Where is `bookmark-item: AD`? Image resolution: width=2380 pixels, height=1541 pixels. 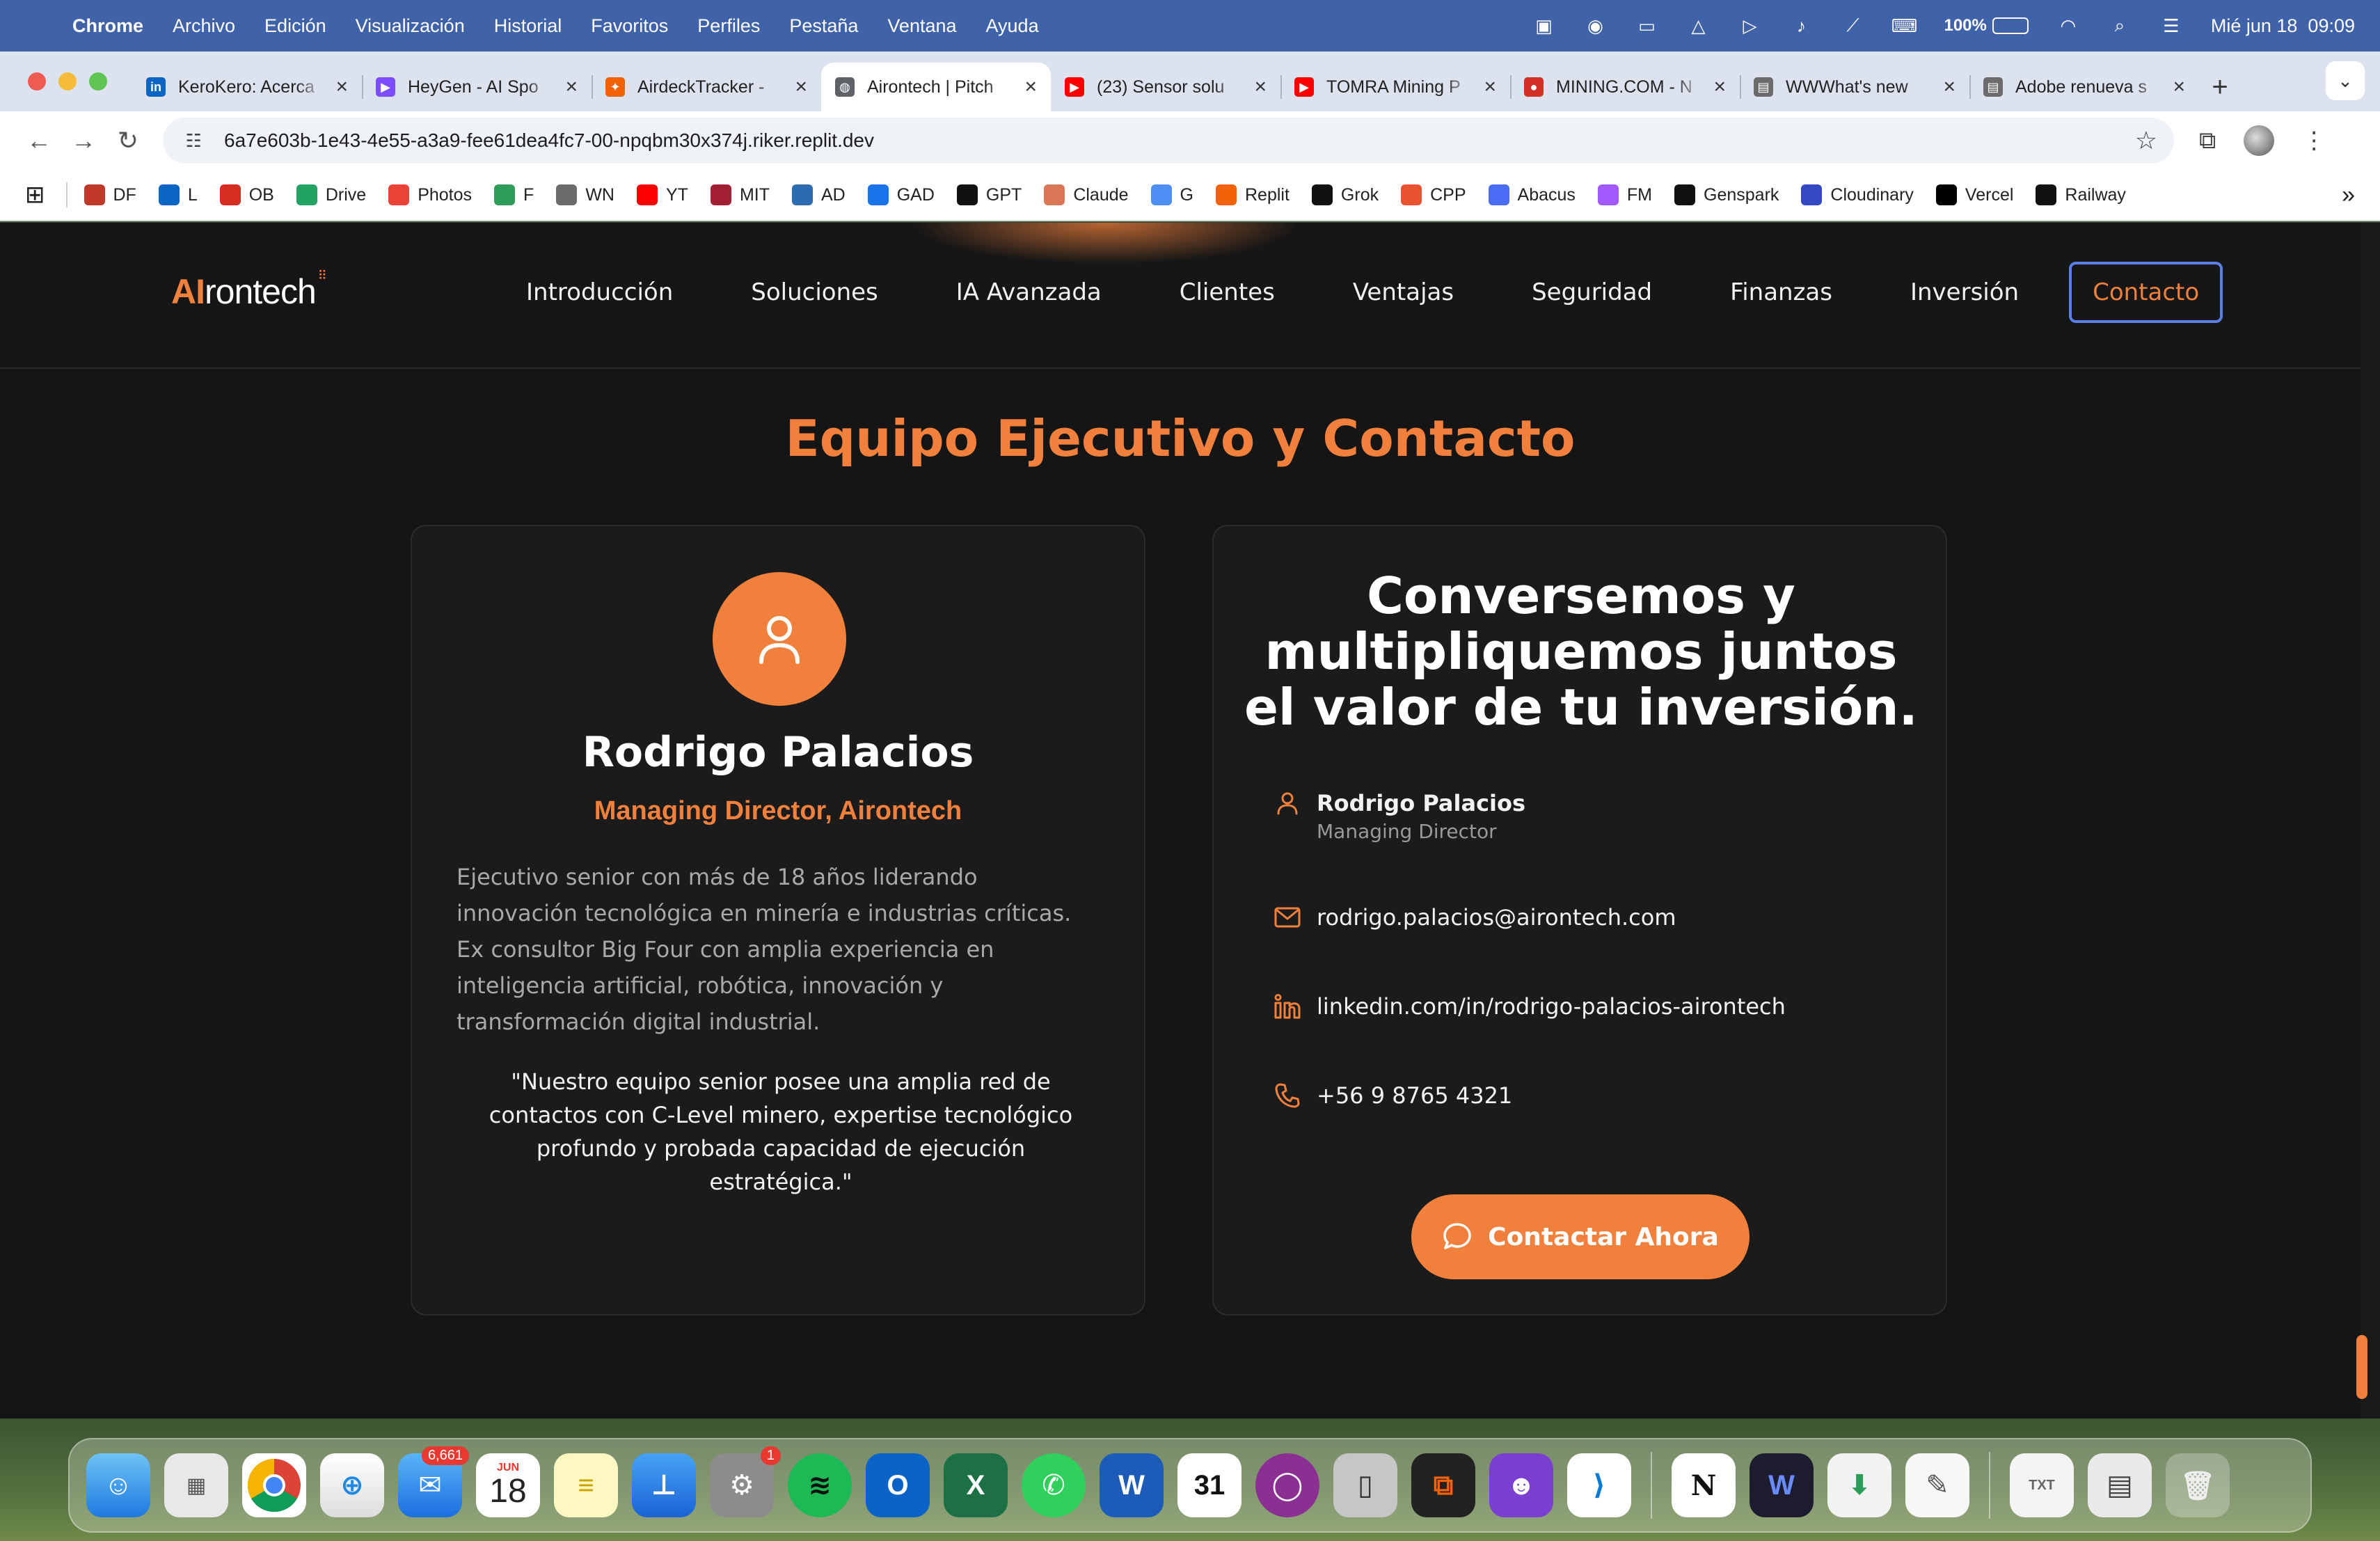 bookmark-item: AD is located at coordinates (818, 194).